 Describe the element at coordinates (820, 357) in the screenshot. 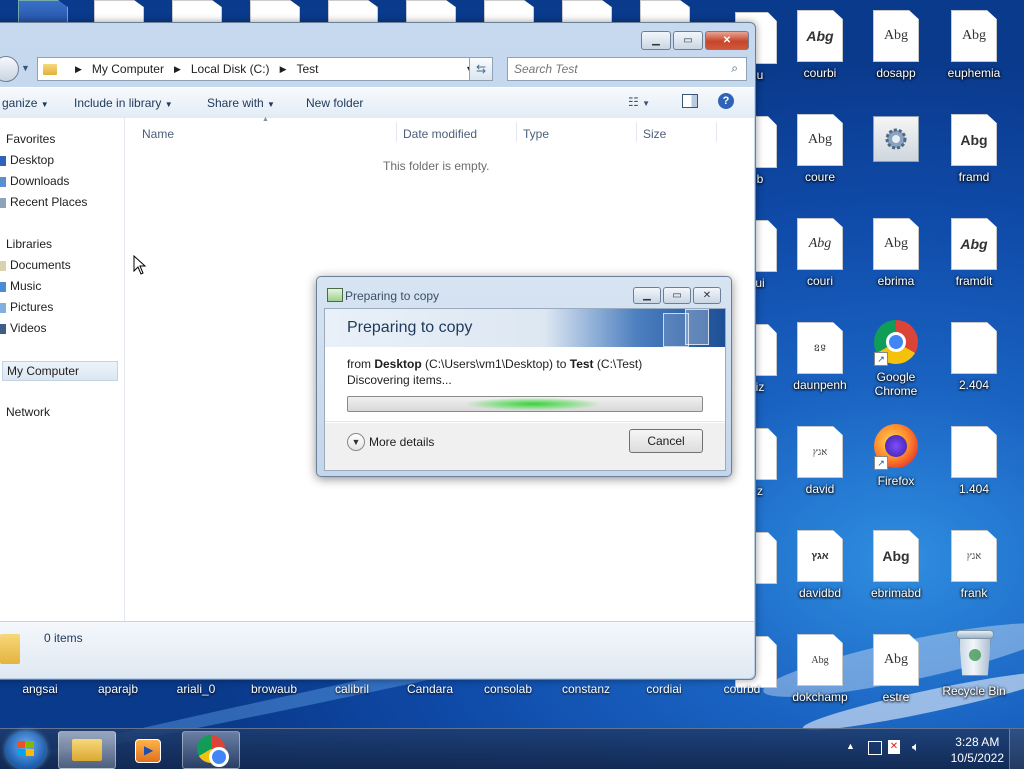

I see `desktop-icon-daunpenh: ឧទ daunpenh` at that location.